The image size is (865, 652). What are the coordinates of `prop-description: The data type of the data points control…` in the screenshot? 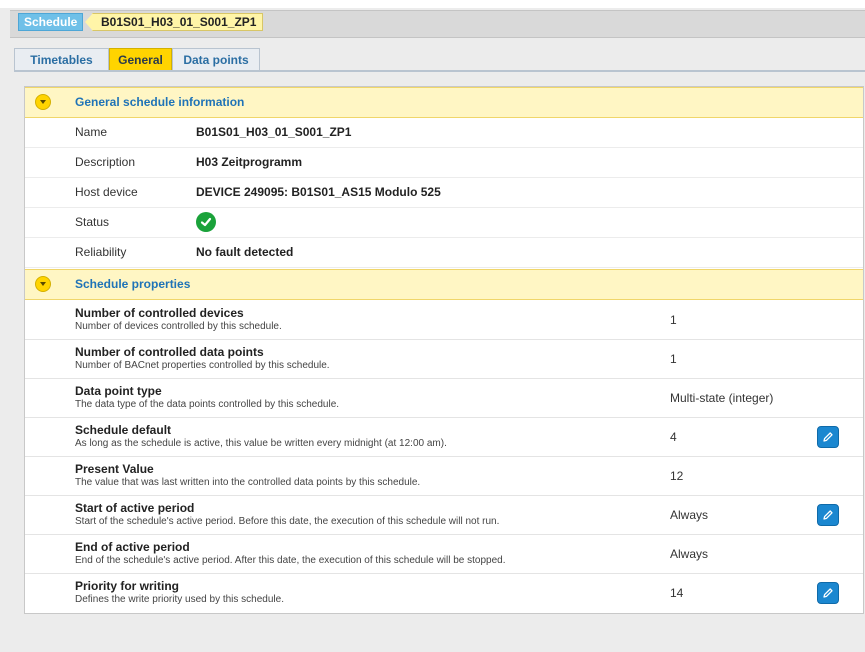 It's located at (207, 404).